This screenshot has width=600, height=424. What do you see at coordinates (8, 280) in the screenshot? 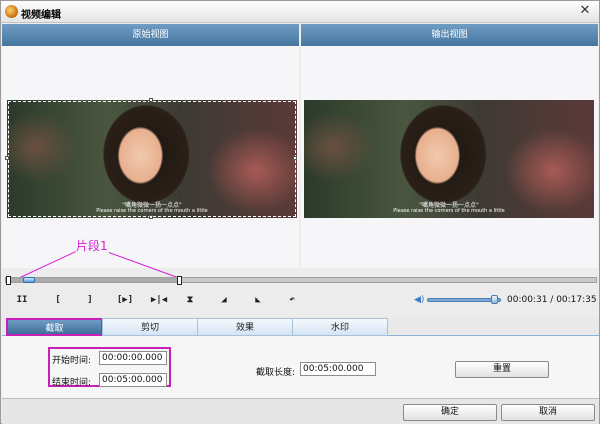
I see `segment-start-marker` at bounding box center [8, 280].